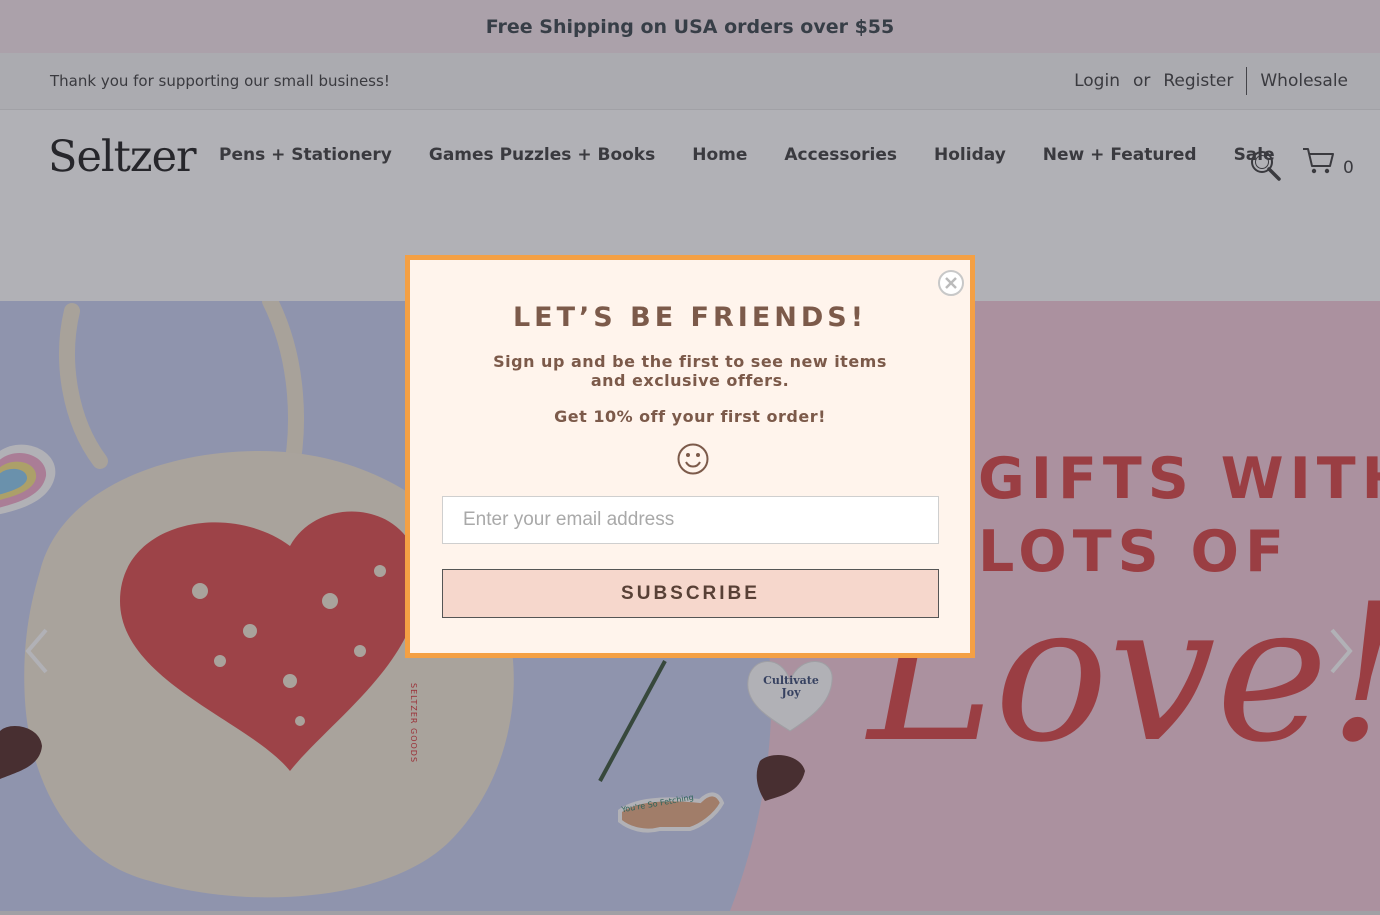  What do you see at coordinates (951, 283) in the screenshot?
I see `close-icon` at bounding box center [951, 283].